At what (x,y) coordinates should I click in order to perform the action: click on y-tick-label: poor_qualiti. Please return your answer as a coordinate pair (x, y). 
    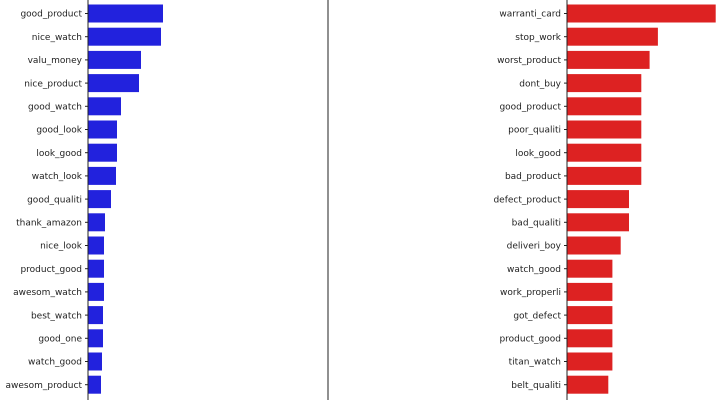
    Looking at the image, I should click on (534, 131).